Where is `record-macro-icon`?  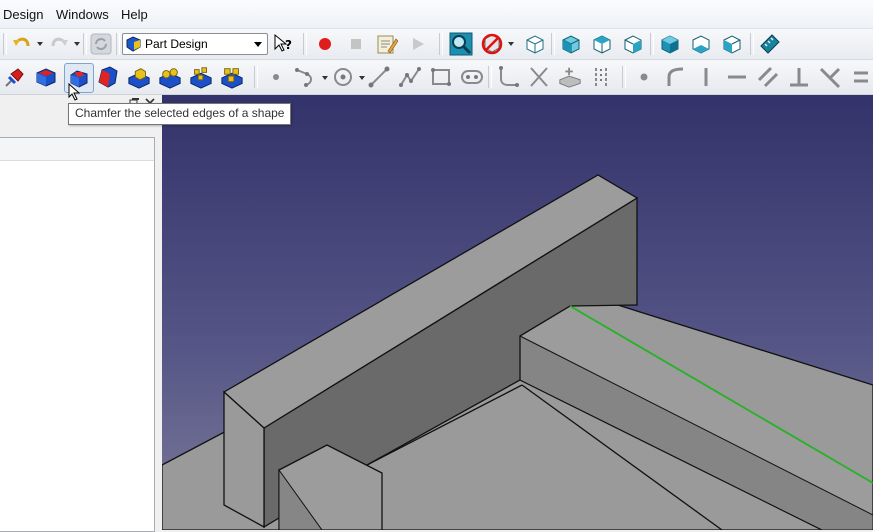
record-macro-icon is located at coordinates (325, 44).